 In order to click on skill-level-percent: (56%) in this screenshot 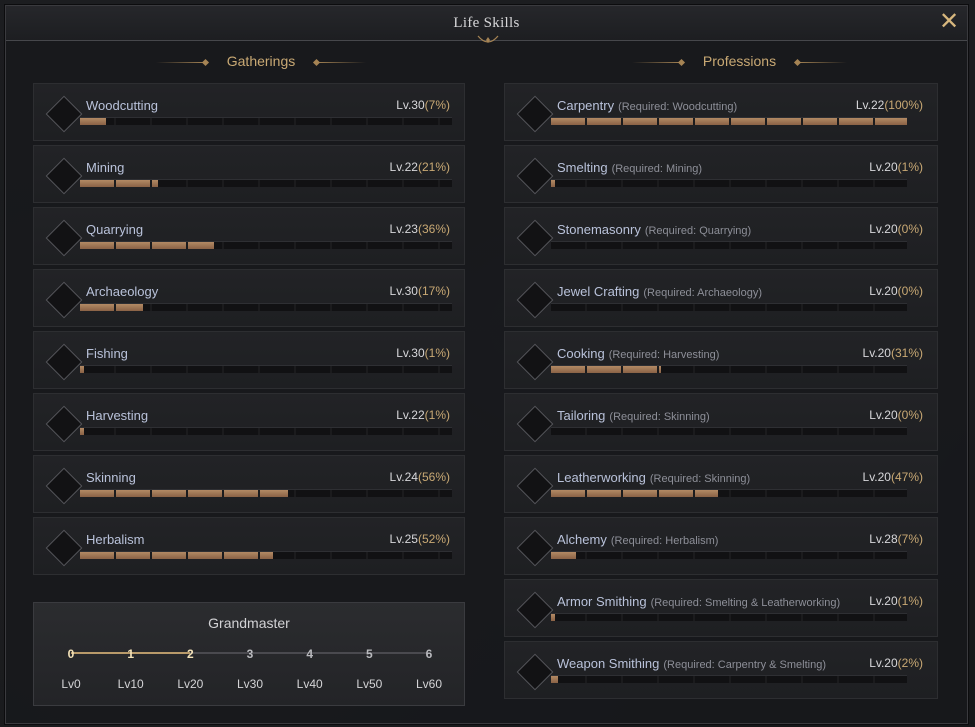, I will do `click(433, 477)`.